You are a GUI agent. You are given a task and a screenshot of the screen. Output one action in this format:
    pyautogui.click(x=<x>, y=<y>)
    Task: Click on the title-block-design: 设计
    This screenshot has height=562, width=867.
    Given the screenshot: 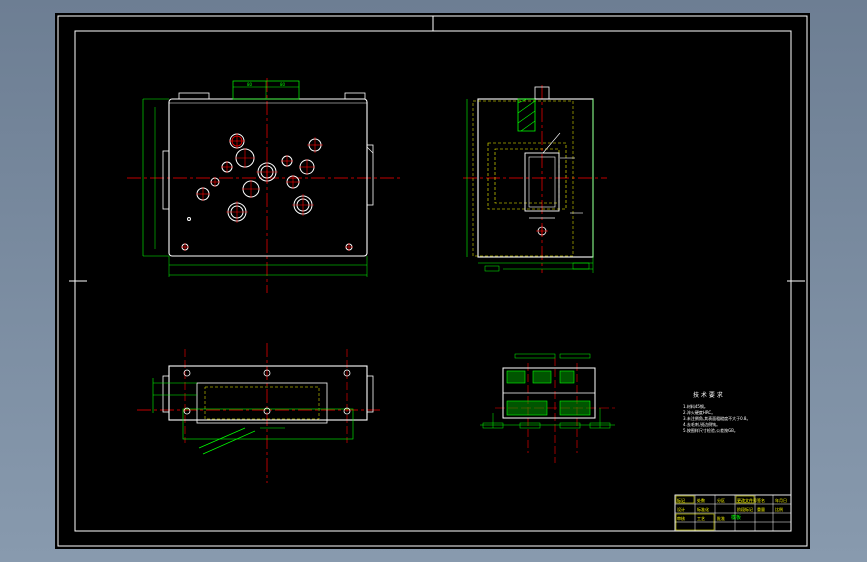 What is the action you would take?
    pyautogui.click(x=681, y=509)
    